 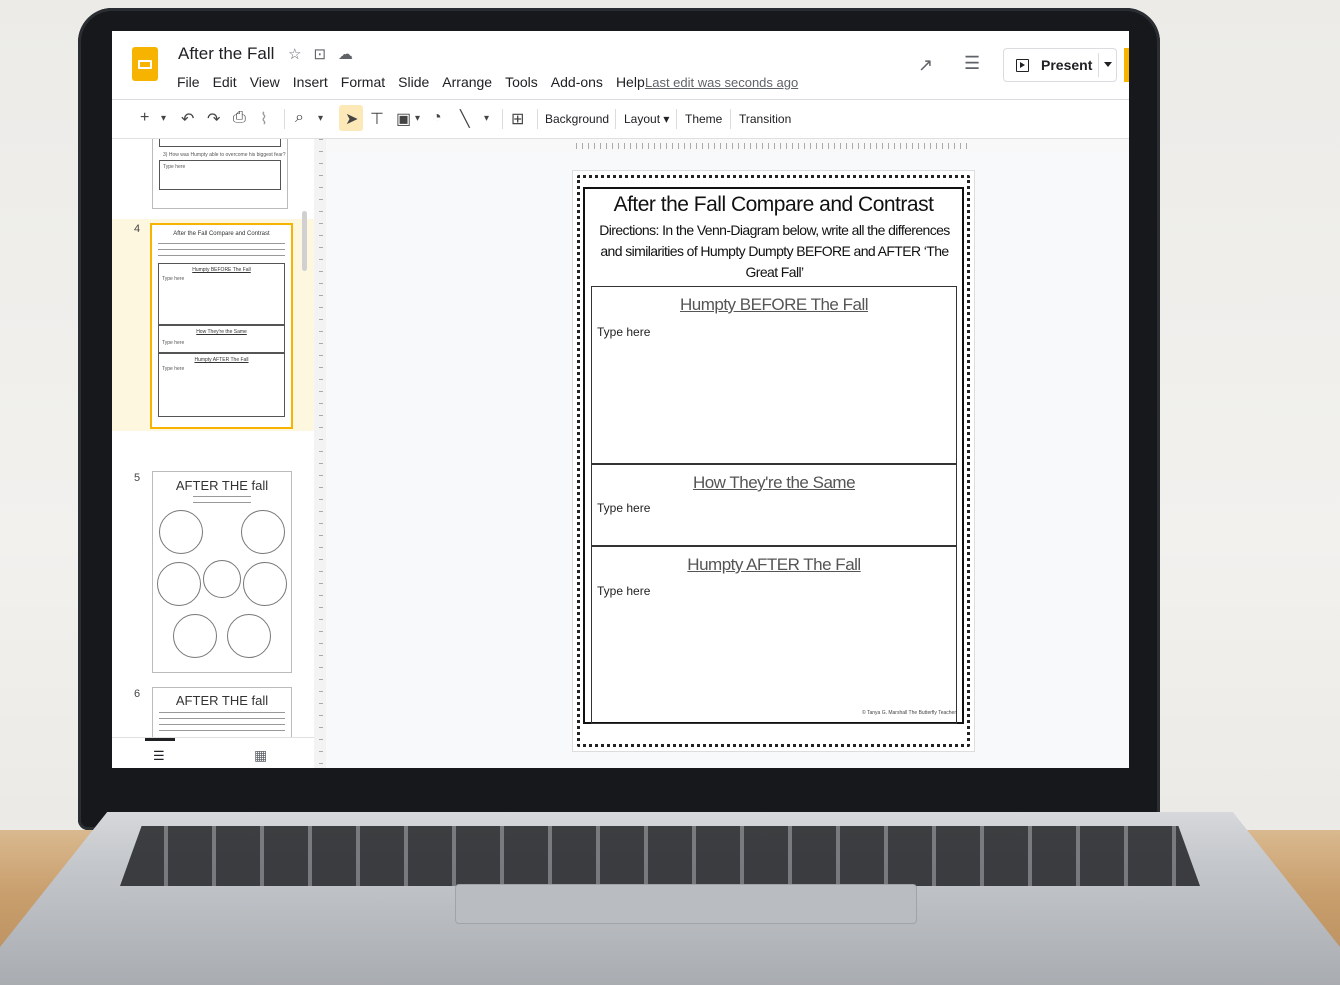 I want to click on thumb-section-heading: How They're the Same, so click(x=221, y=332).